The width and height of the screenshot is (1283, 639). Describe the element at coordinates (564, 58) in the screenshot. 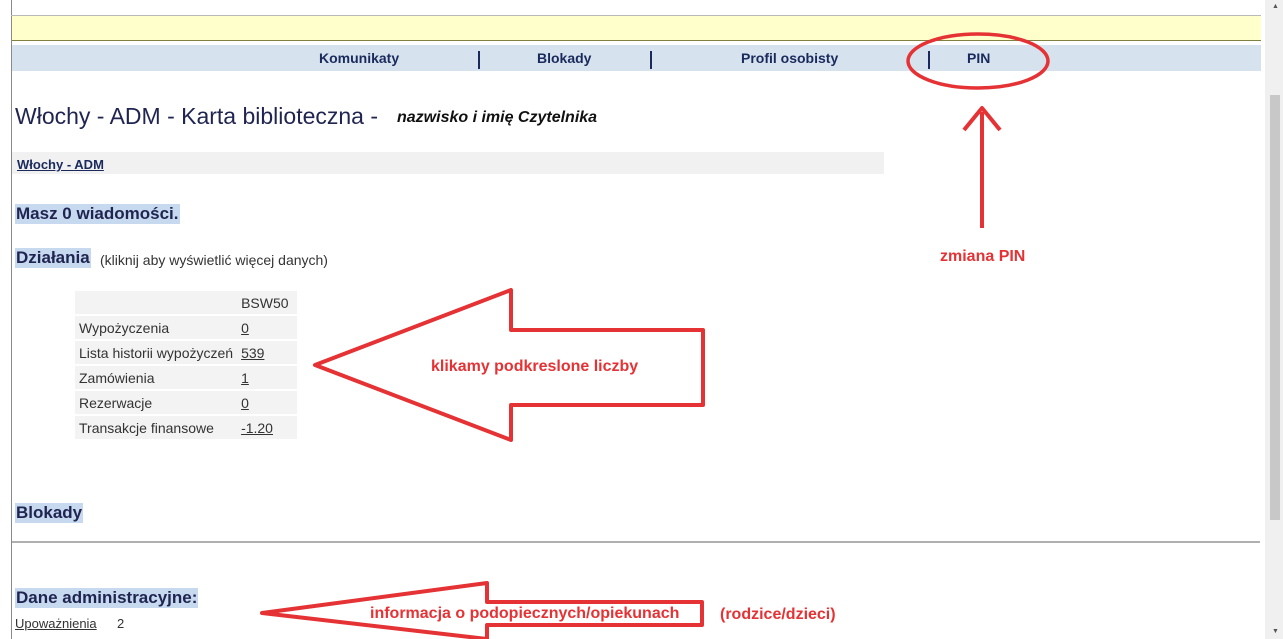

I see `nav-blokady: Blokady` at that location.